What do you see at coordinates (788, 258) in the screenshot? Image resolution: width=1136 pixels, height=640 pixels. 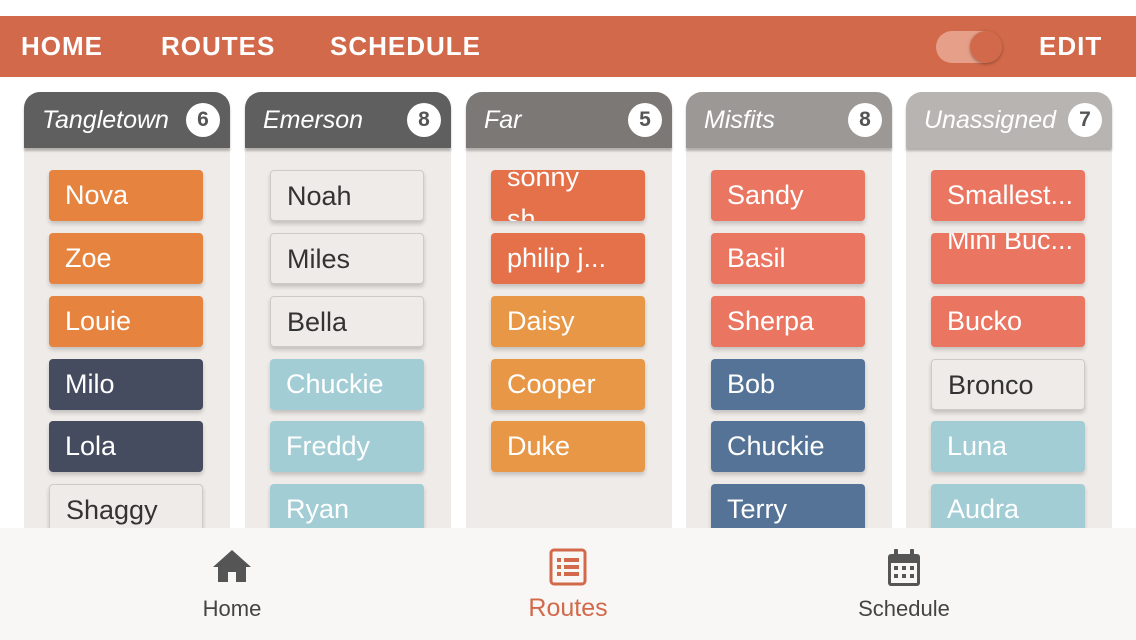 I see `dog-card: Basil` at bounding box center [788, 258].